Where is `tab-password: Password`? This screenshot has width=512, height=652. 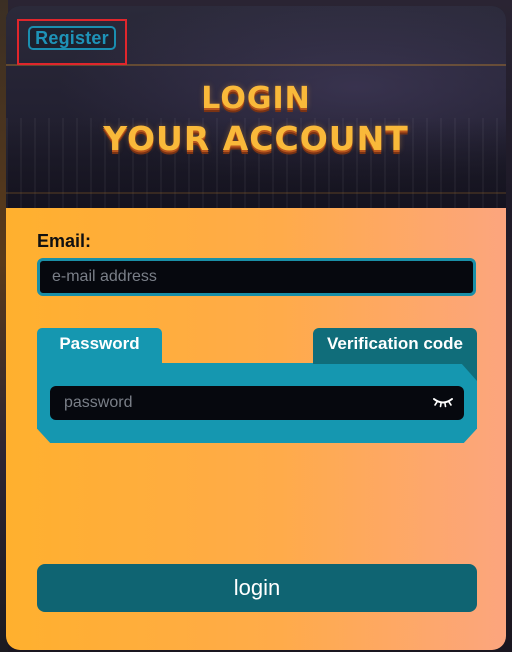
tab-password: Password is located at coordinates (99, 346).